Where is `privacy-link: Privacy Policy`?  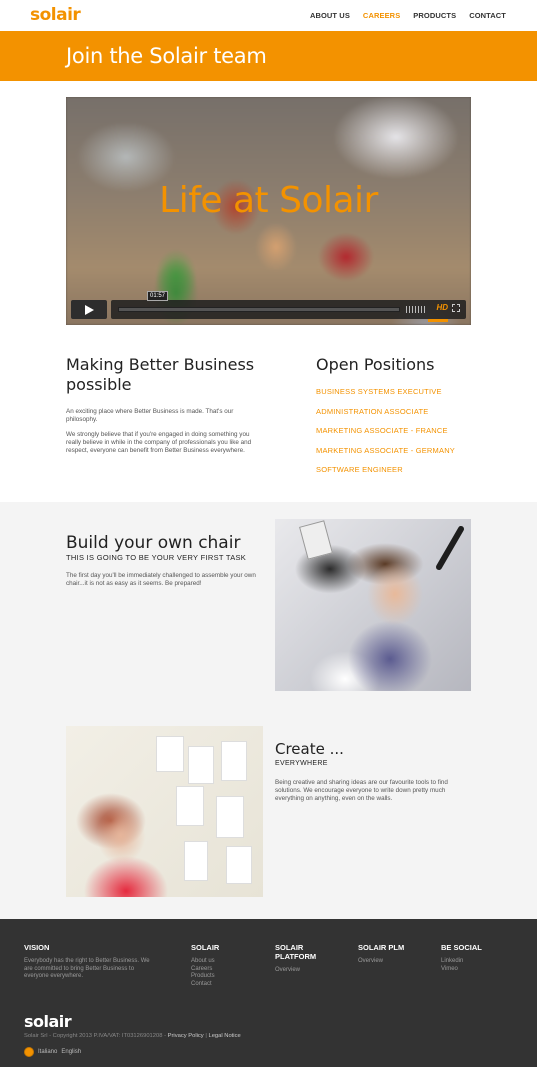
privacy-link: Privacy Policy is located at coordinates (186, 1036).